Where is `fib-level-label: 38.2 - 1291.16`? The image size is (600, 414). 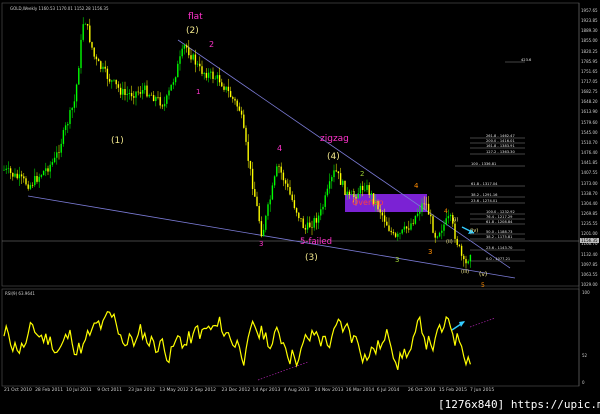
fib-level-label: 38.2 - 1291.16 is located at coordinates (484, 195).